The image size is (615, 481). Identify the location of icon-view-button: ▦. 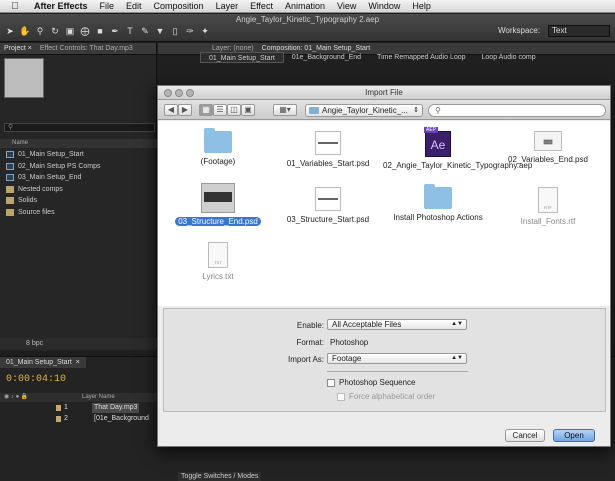
(206, 110).